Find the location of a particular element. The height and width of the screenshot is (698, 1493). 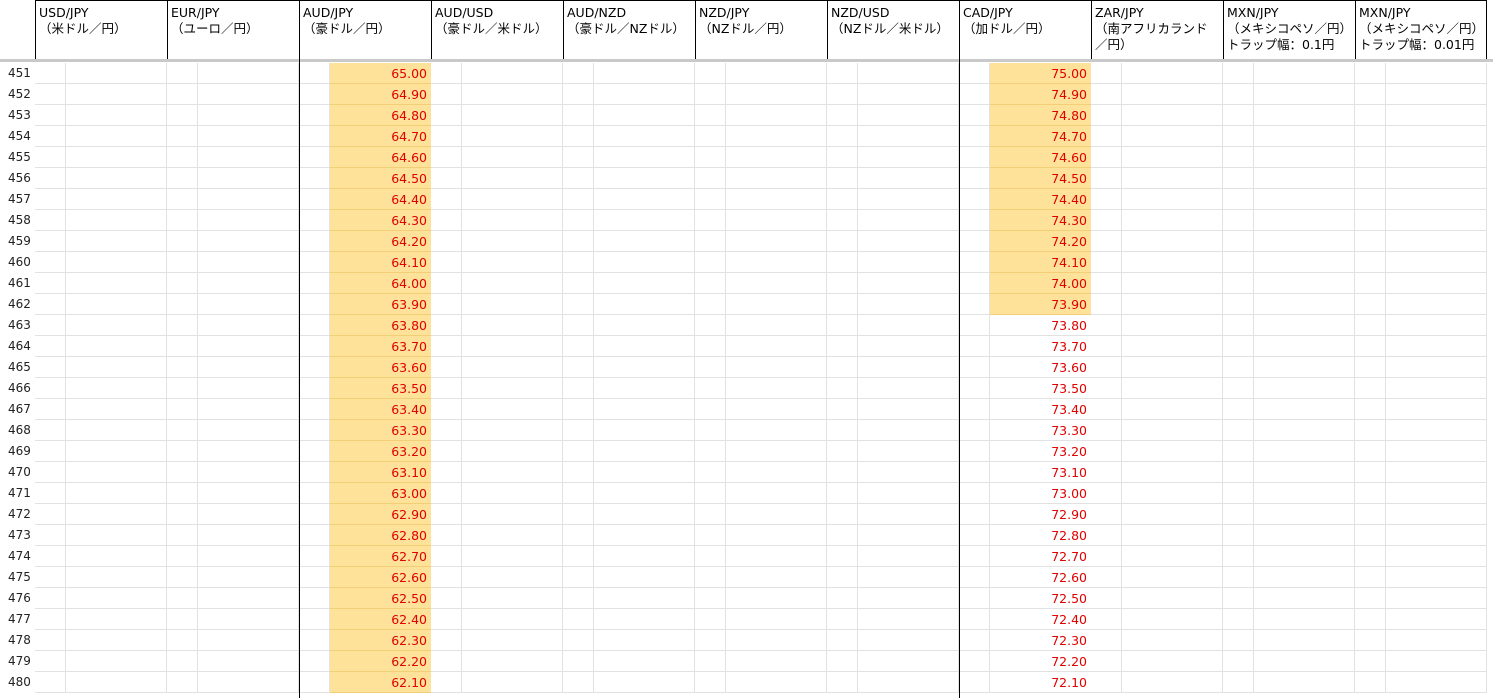

aud-jpy-trap-price: 64.90 is located at coordinates (380, 94).